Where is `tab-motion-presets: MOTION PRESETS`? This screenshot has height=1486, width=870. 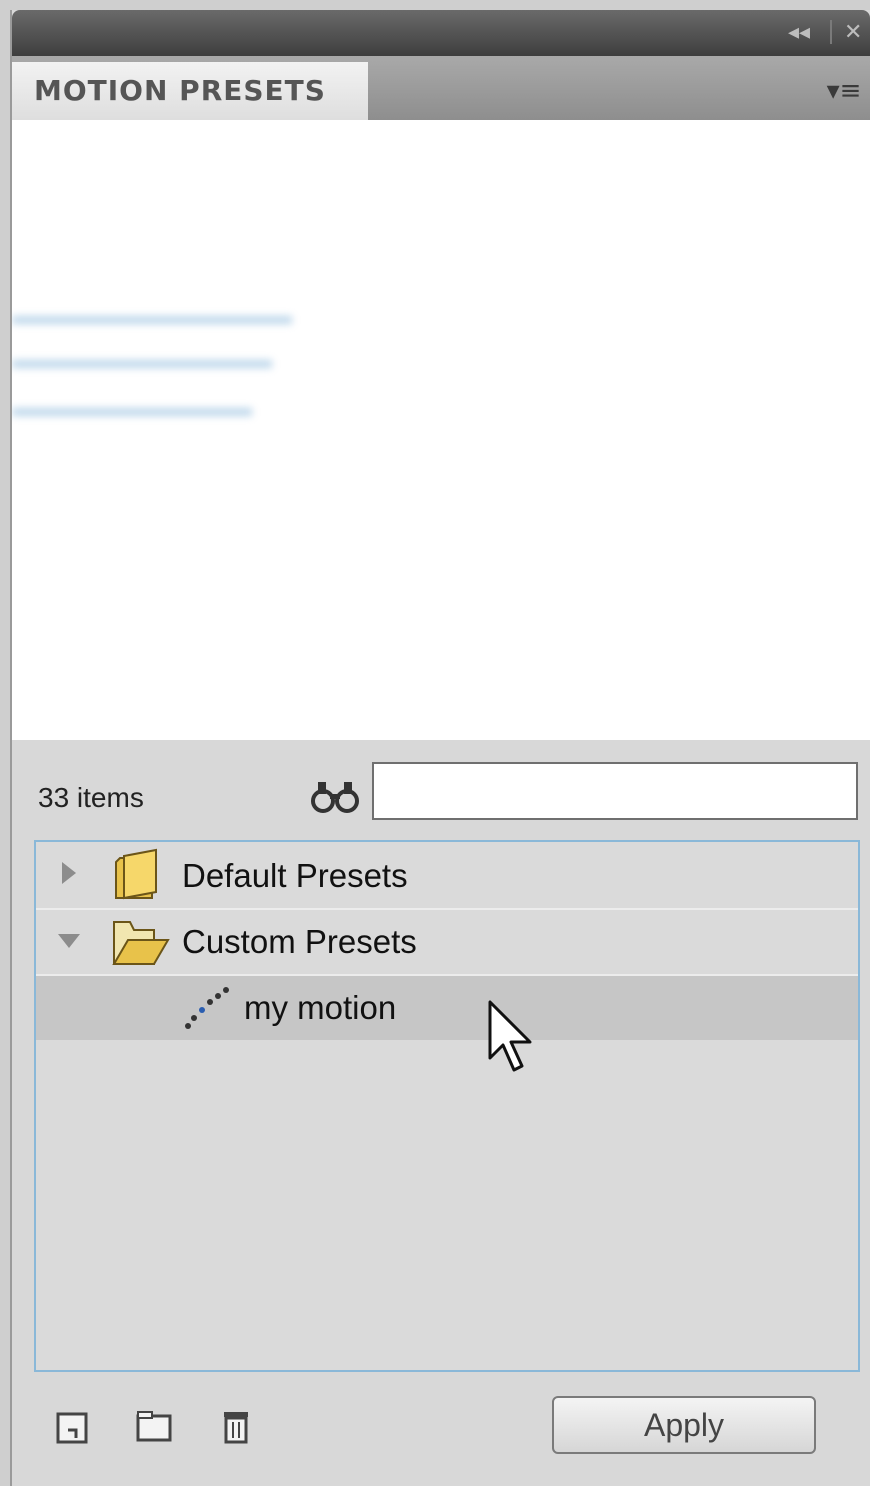
tab-motion-presets: MOTION PRESETS is located at coordinates (190, 91).